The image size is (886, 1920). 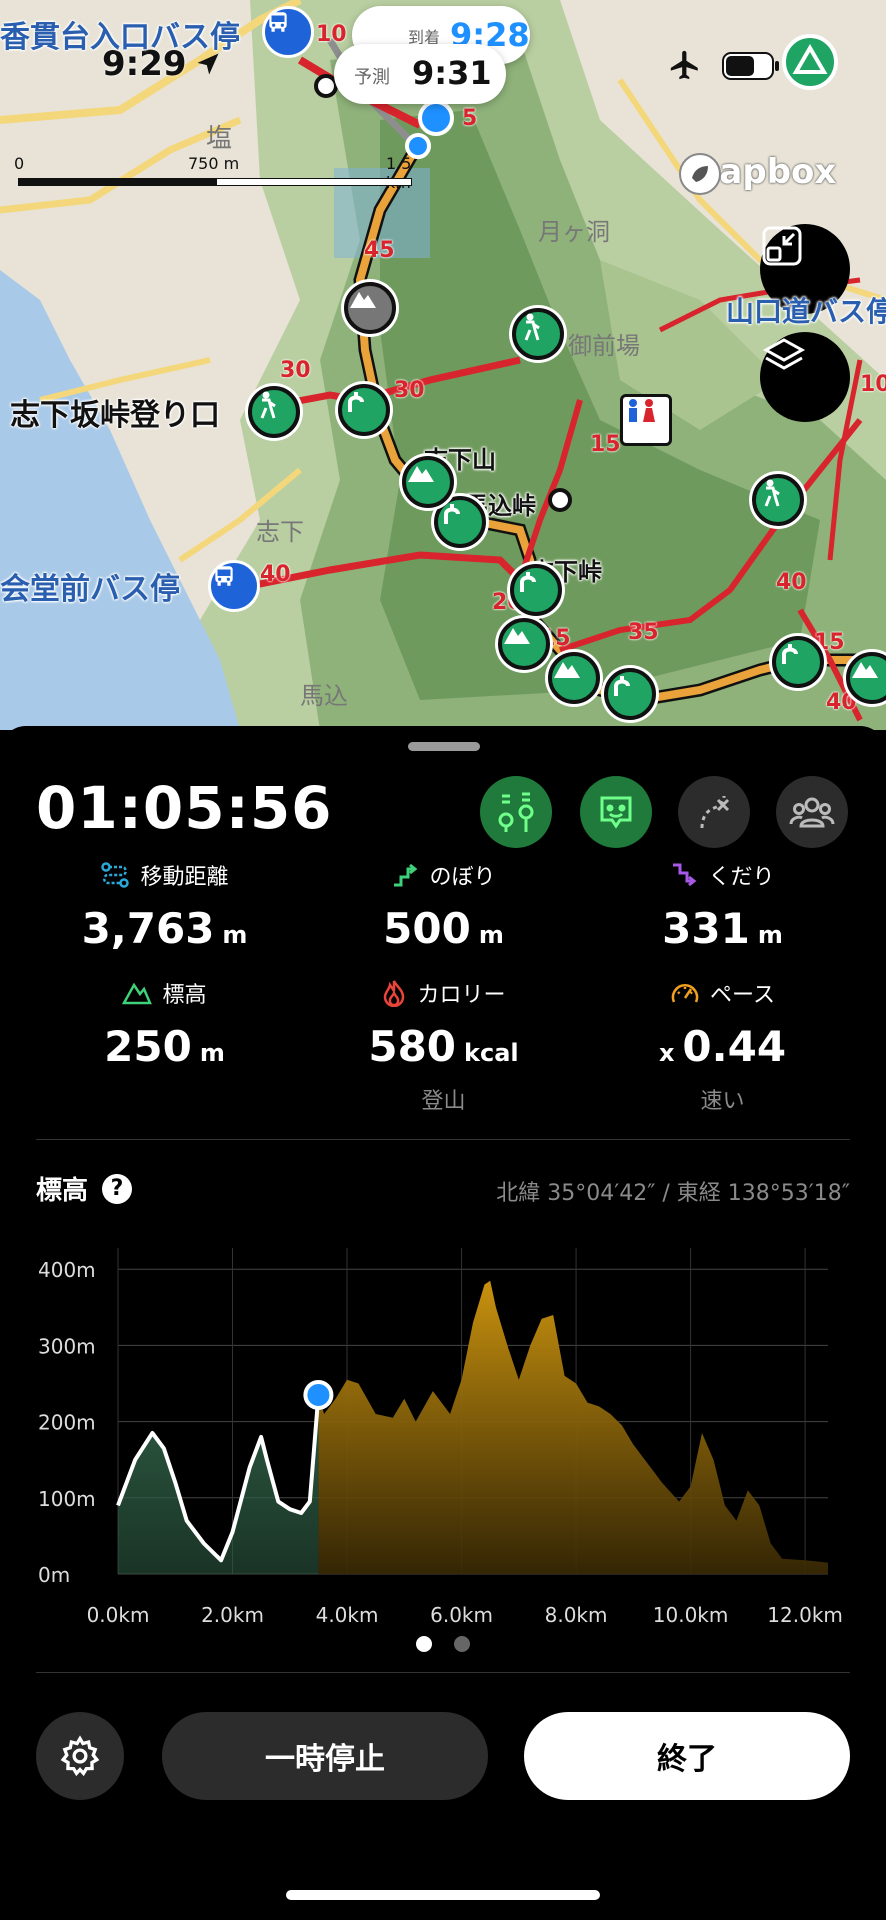 What do you see at coordinates (399, 173) in the screenshot?
I see `scale-end: 1.5 km` at bounding box center [399, 173].